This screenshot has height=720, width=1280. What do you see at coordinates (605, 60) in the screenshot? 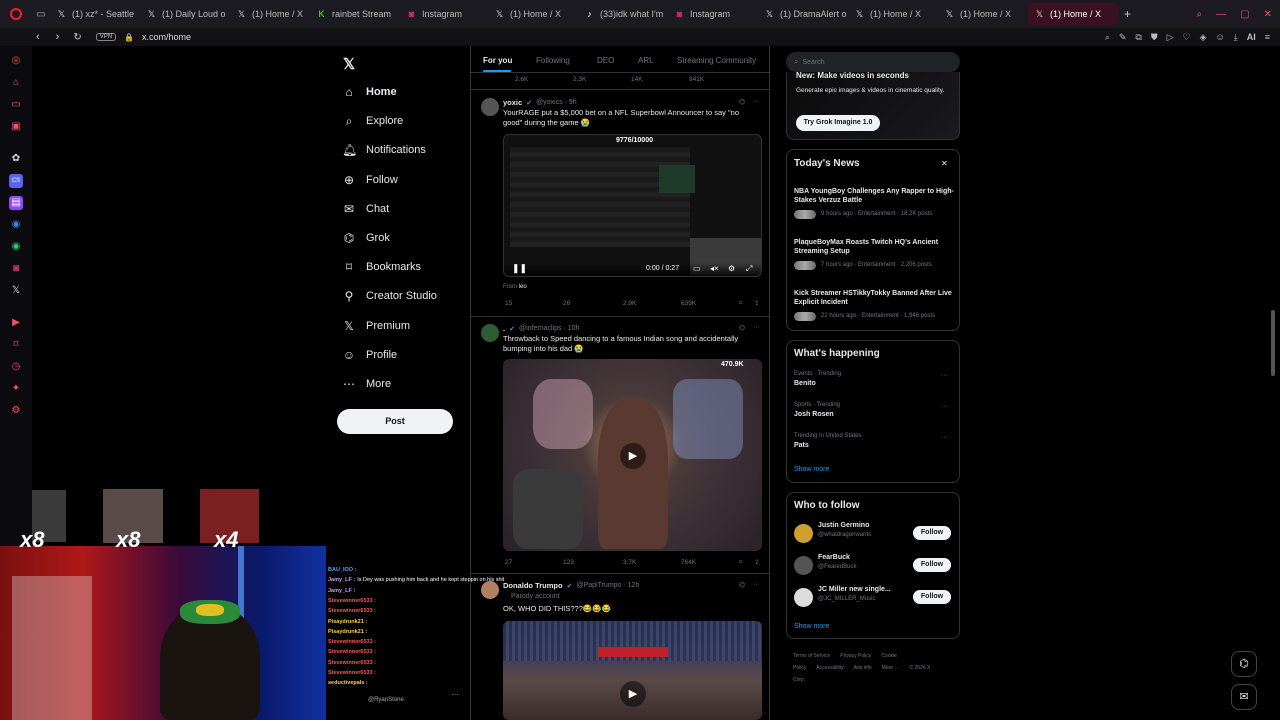
I see `tab-deo: DEO` at bounding box center [605, 60].